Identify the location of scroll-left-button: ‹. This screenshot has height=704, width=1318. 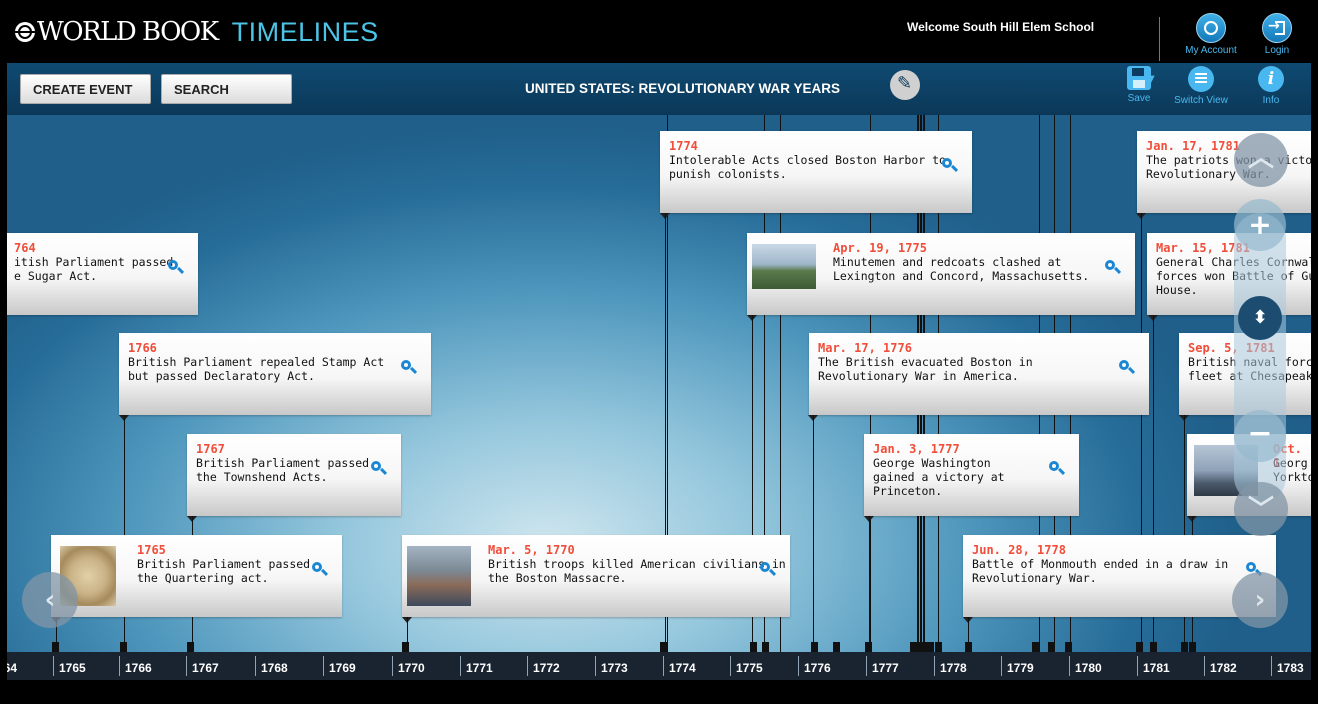
(50, 600).